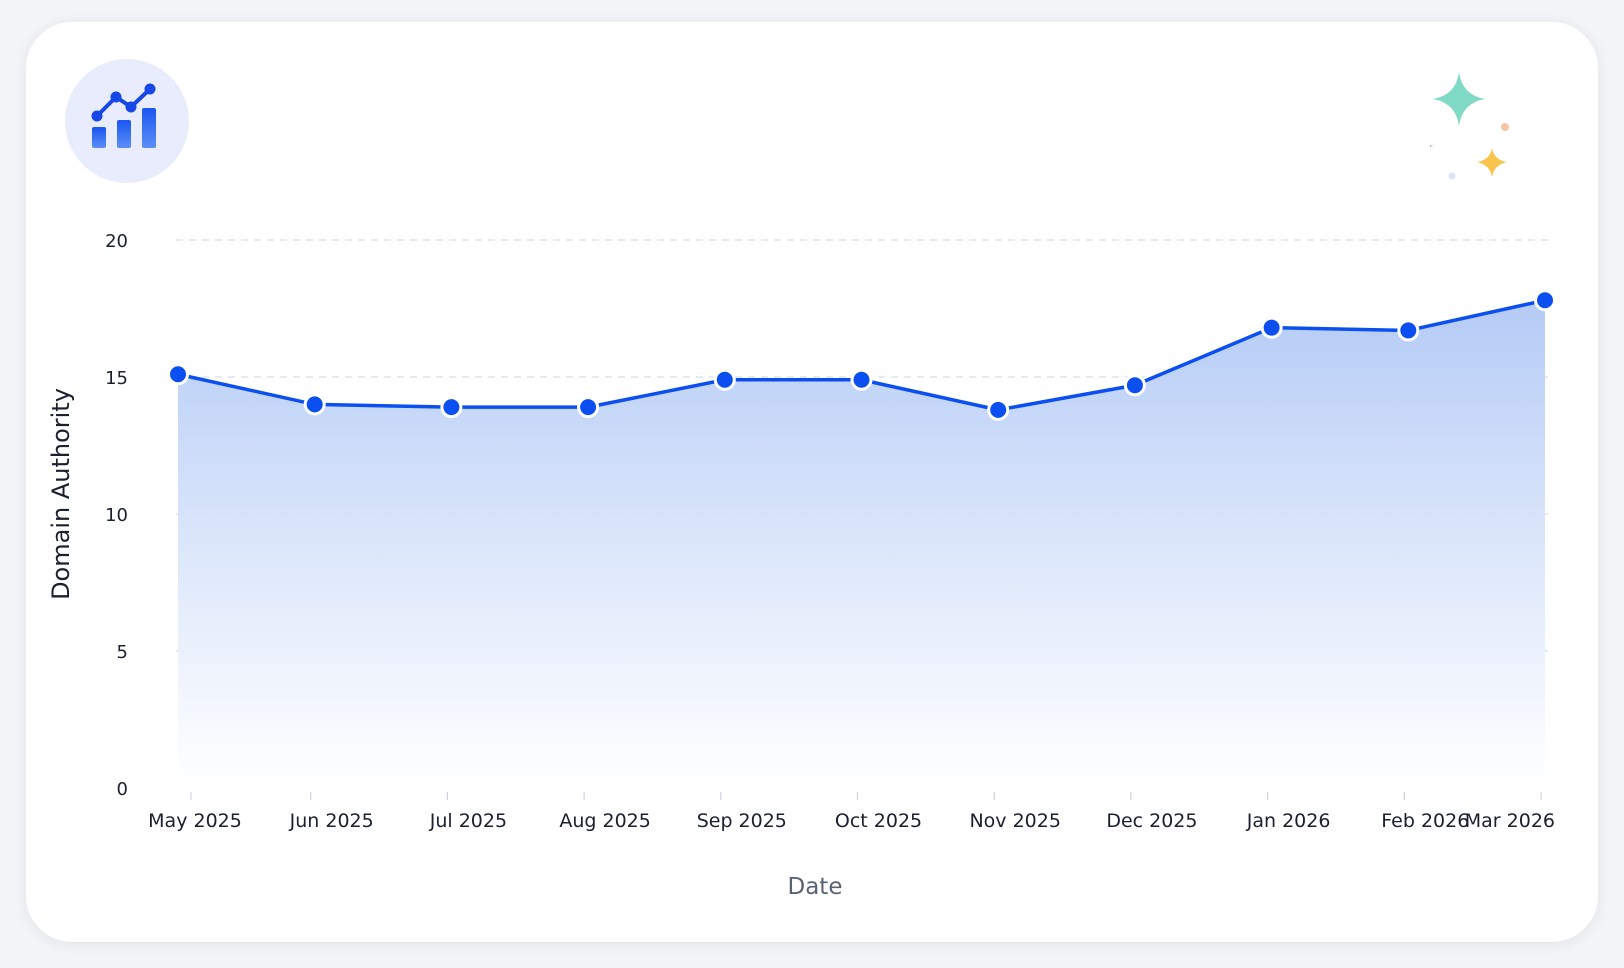 This screenshot has height=968, width=1624. I want to click on y-tick-label: 15, so click(116, 378).